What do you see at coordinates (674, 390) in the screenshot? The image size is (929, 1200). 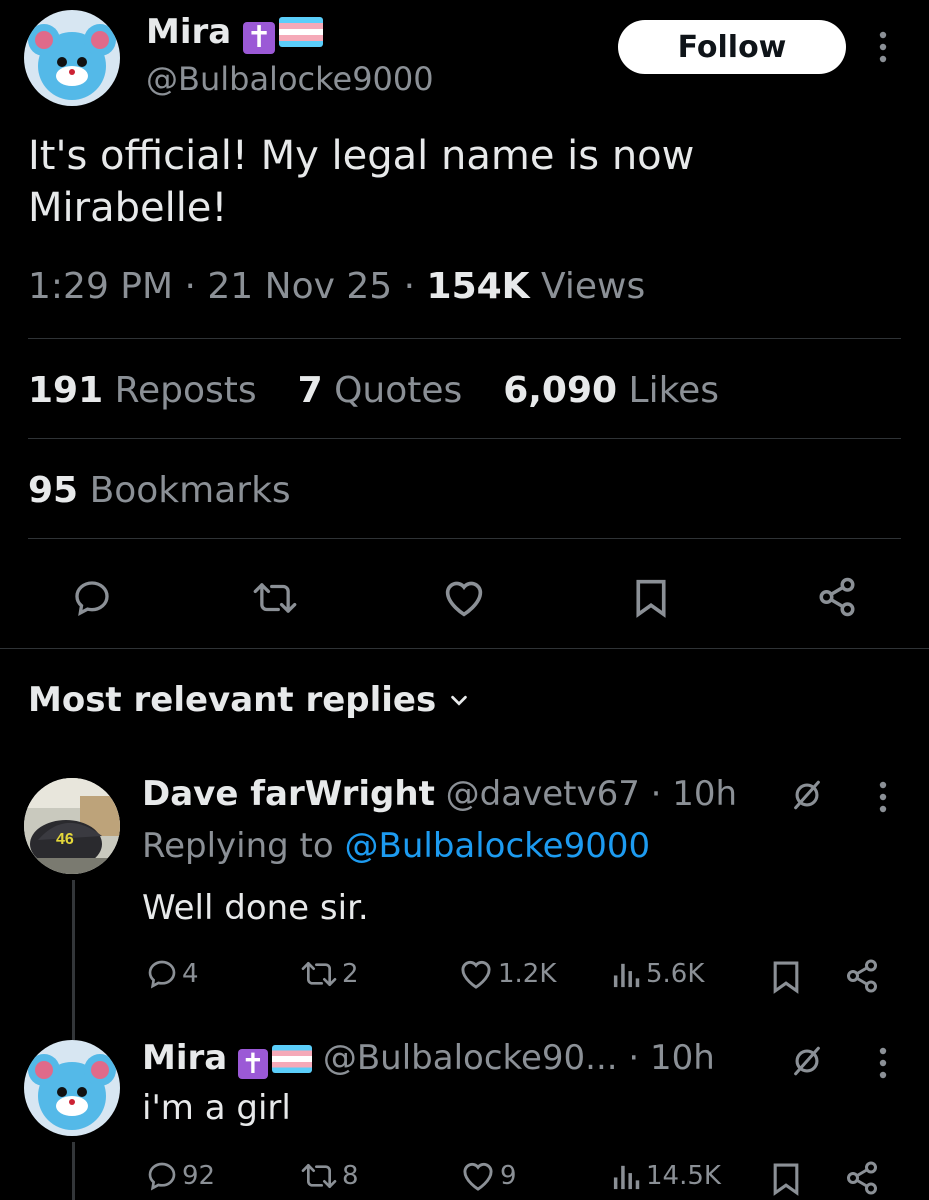 I see `likes-label: Likes` at bounding box center [674, 390].